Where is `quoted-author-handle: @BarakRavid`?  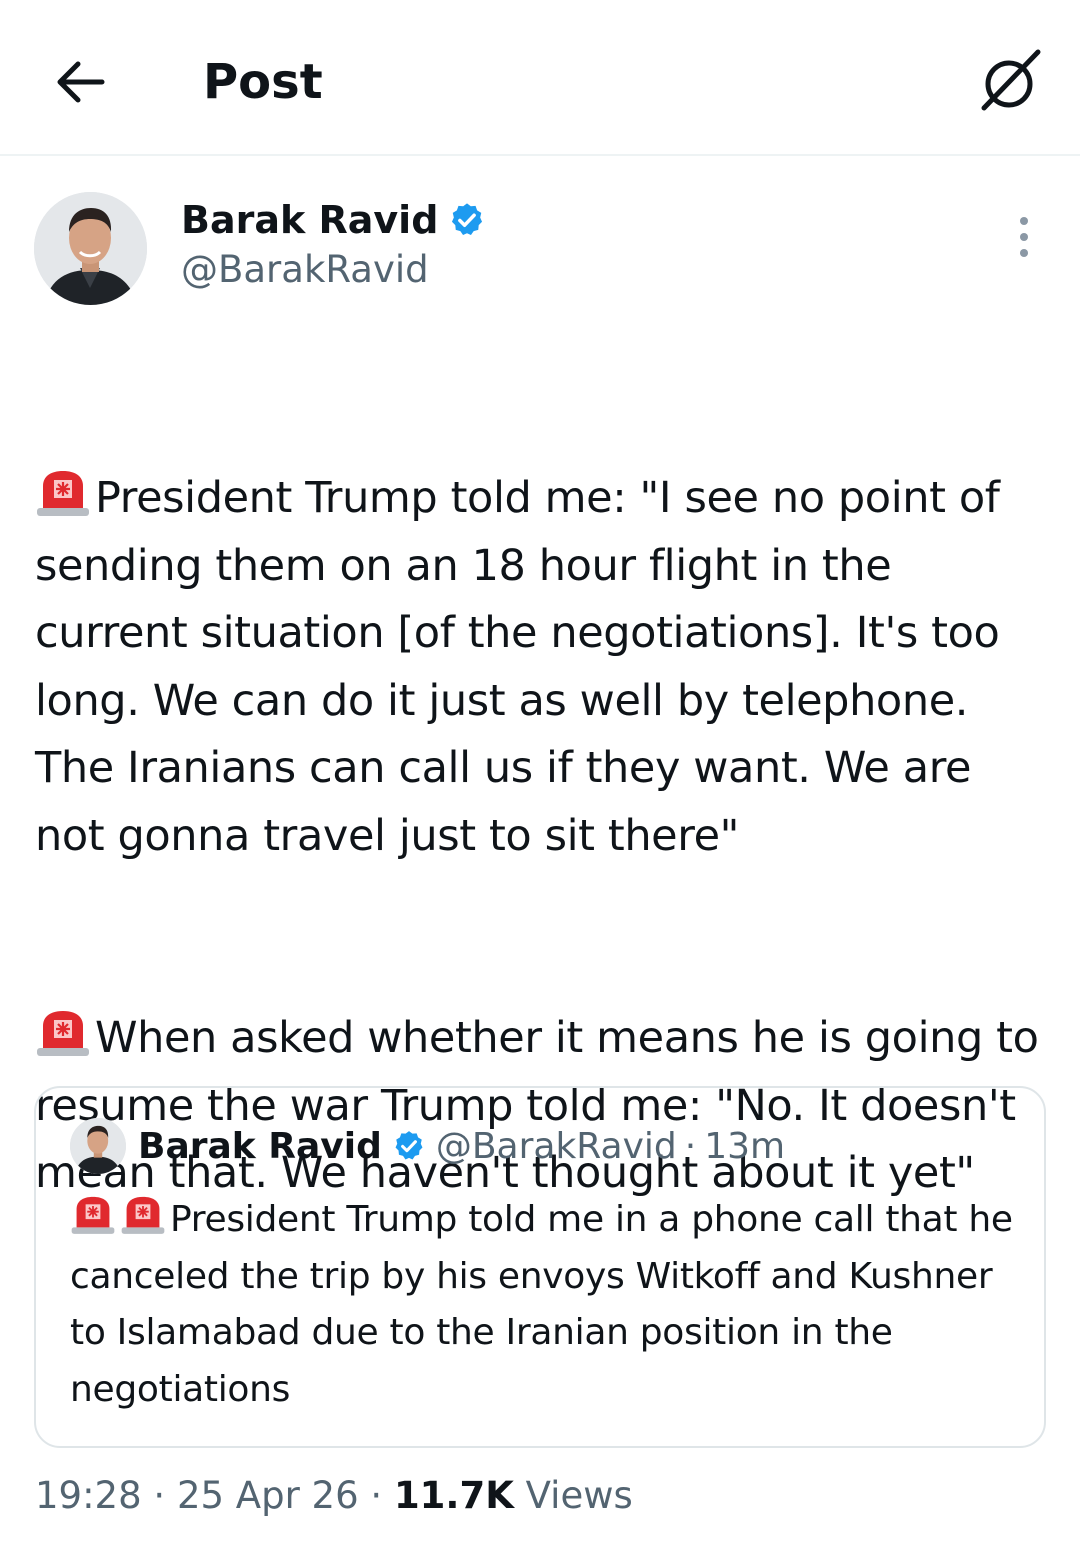 quoted-author-handle: @BarakRavid is located at coordinates (556, 1146).